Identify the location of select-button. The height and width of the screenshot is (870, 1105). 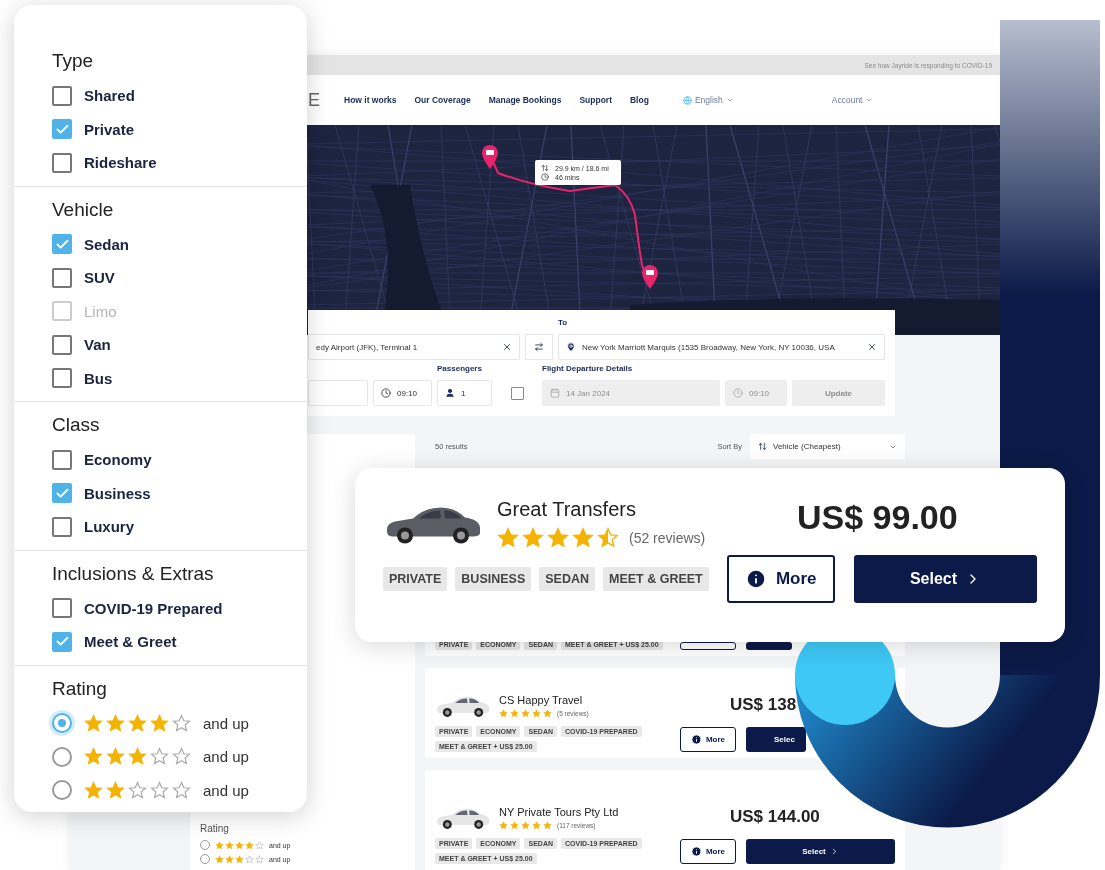
(769, 646).